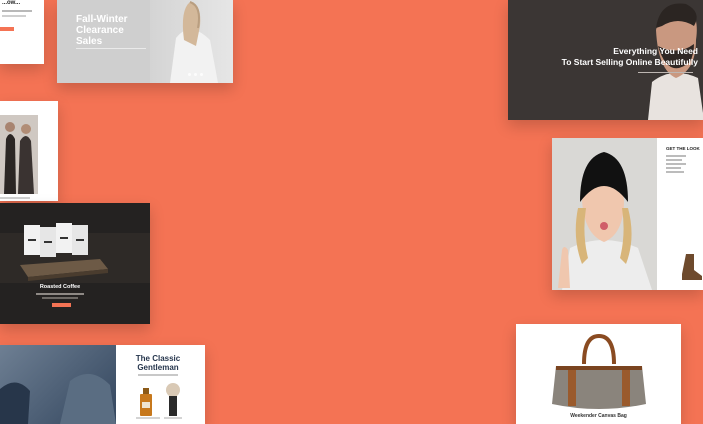  What do you see at coordinates (158, 363) in the screenshot?
I see `hero-title: The Classic Gentleman` at bounding box center [158, 363].